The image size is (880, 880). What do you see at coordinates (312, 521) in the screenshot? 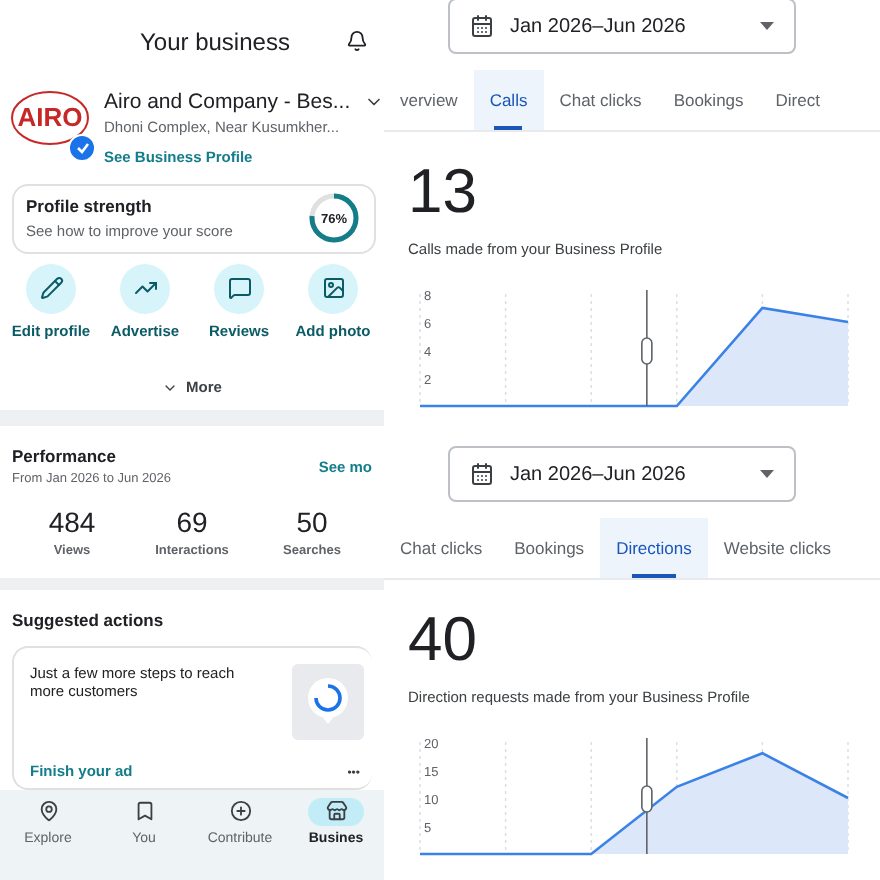
I see `stat-value: 50` at bounding box center [312, 521].